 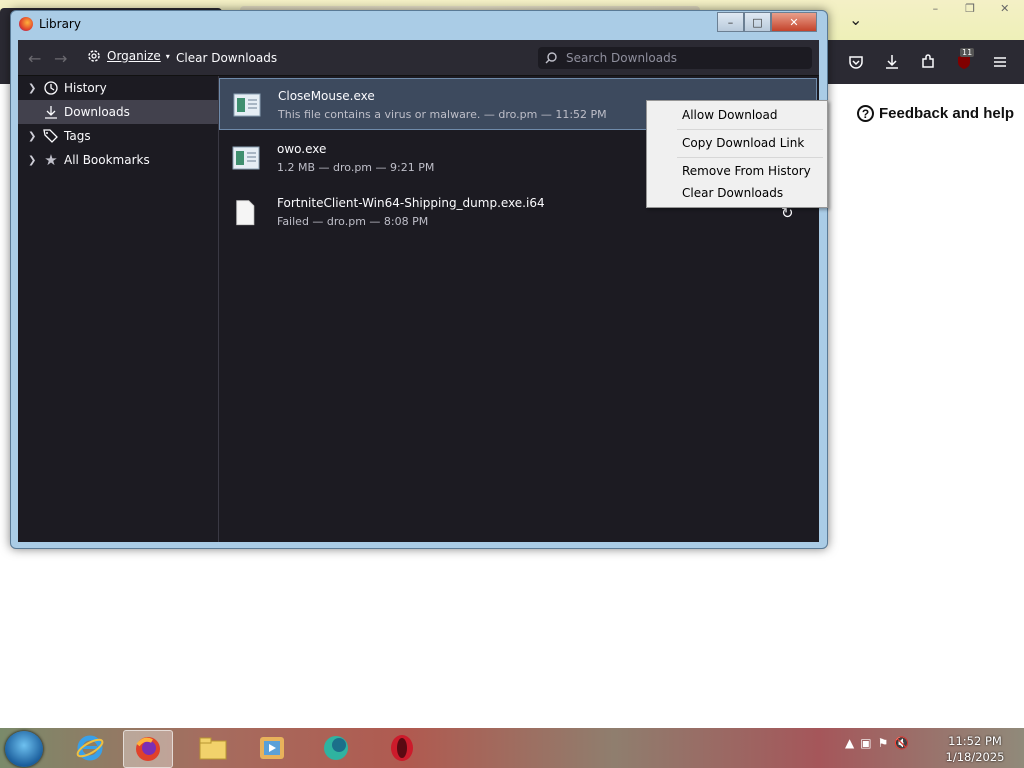 What do you see at coordinates (418, 58) in the screenshot?
I see `library-toolbar: ← → Organize ▾ Clear Downloads` at bounding box center [418, 58].